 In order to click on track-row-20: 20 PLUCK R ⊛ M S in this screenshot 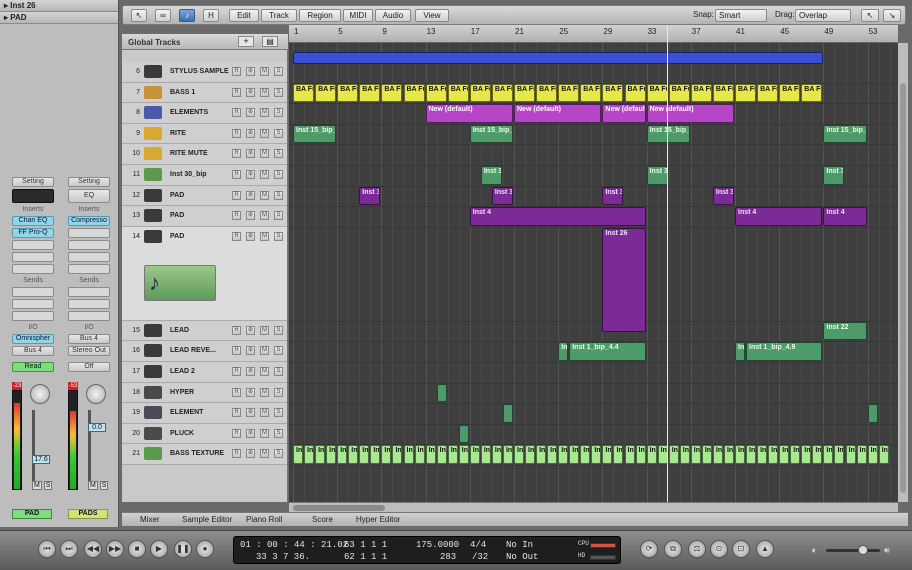, I will do `click(204, 434)`.